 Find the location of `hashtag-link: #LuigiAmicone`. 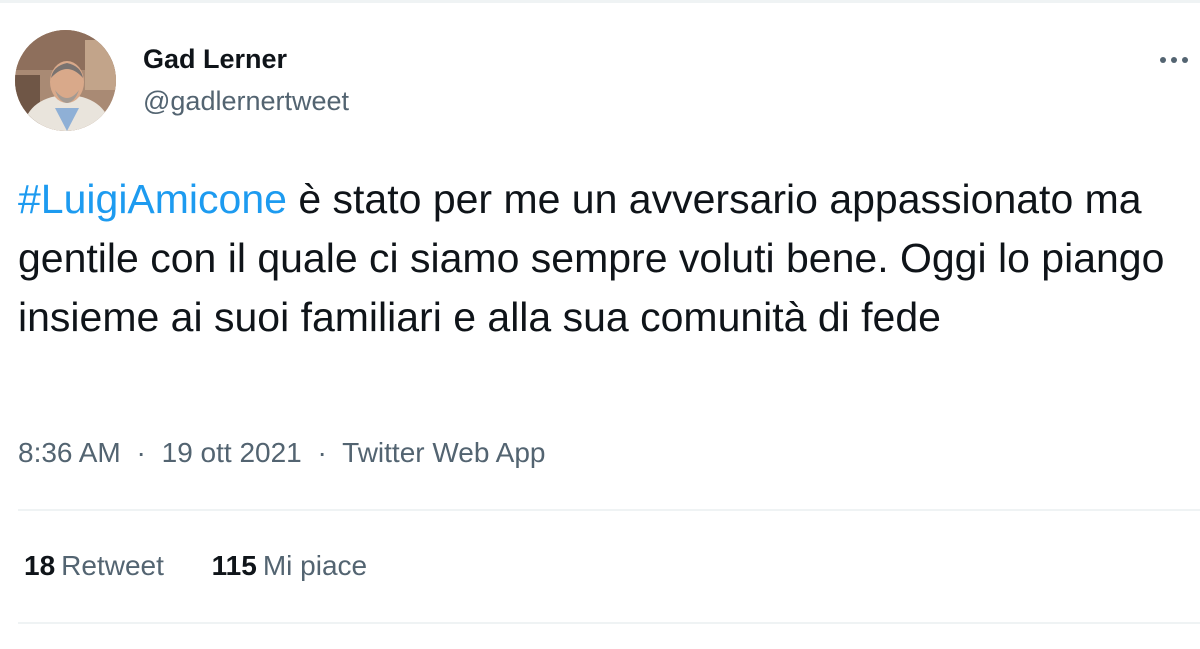

hashtag-link: #LuigiAmicone is located at coordinates (152, 199).